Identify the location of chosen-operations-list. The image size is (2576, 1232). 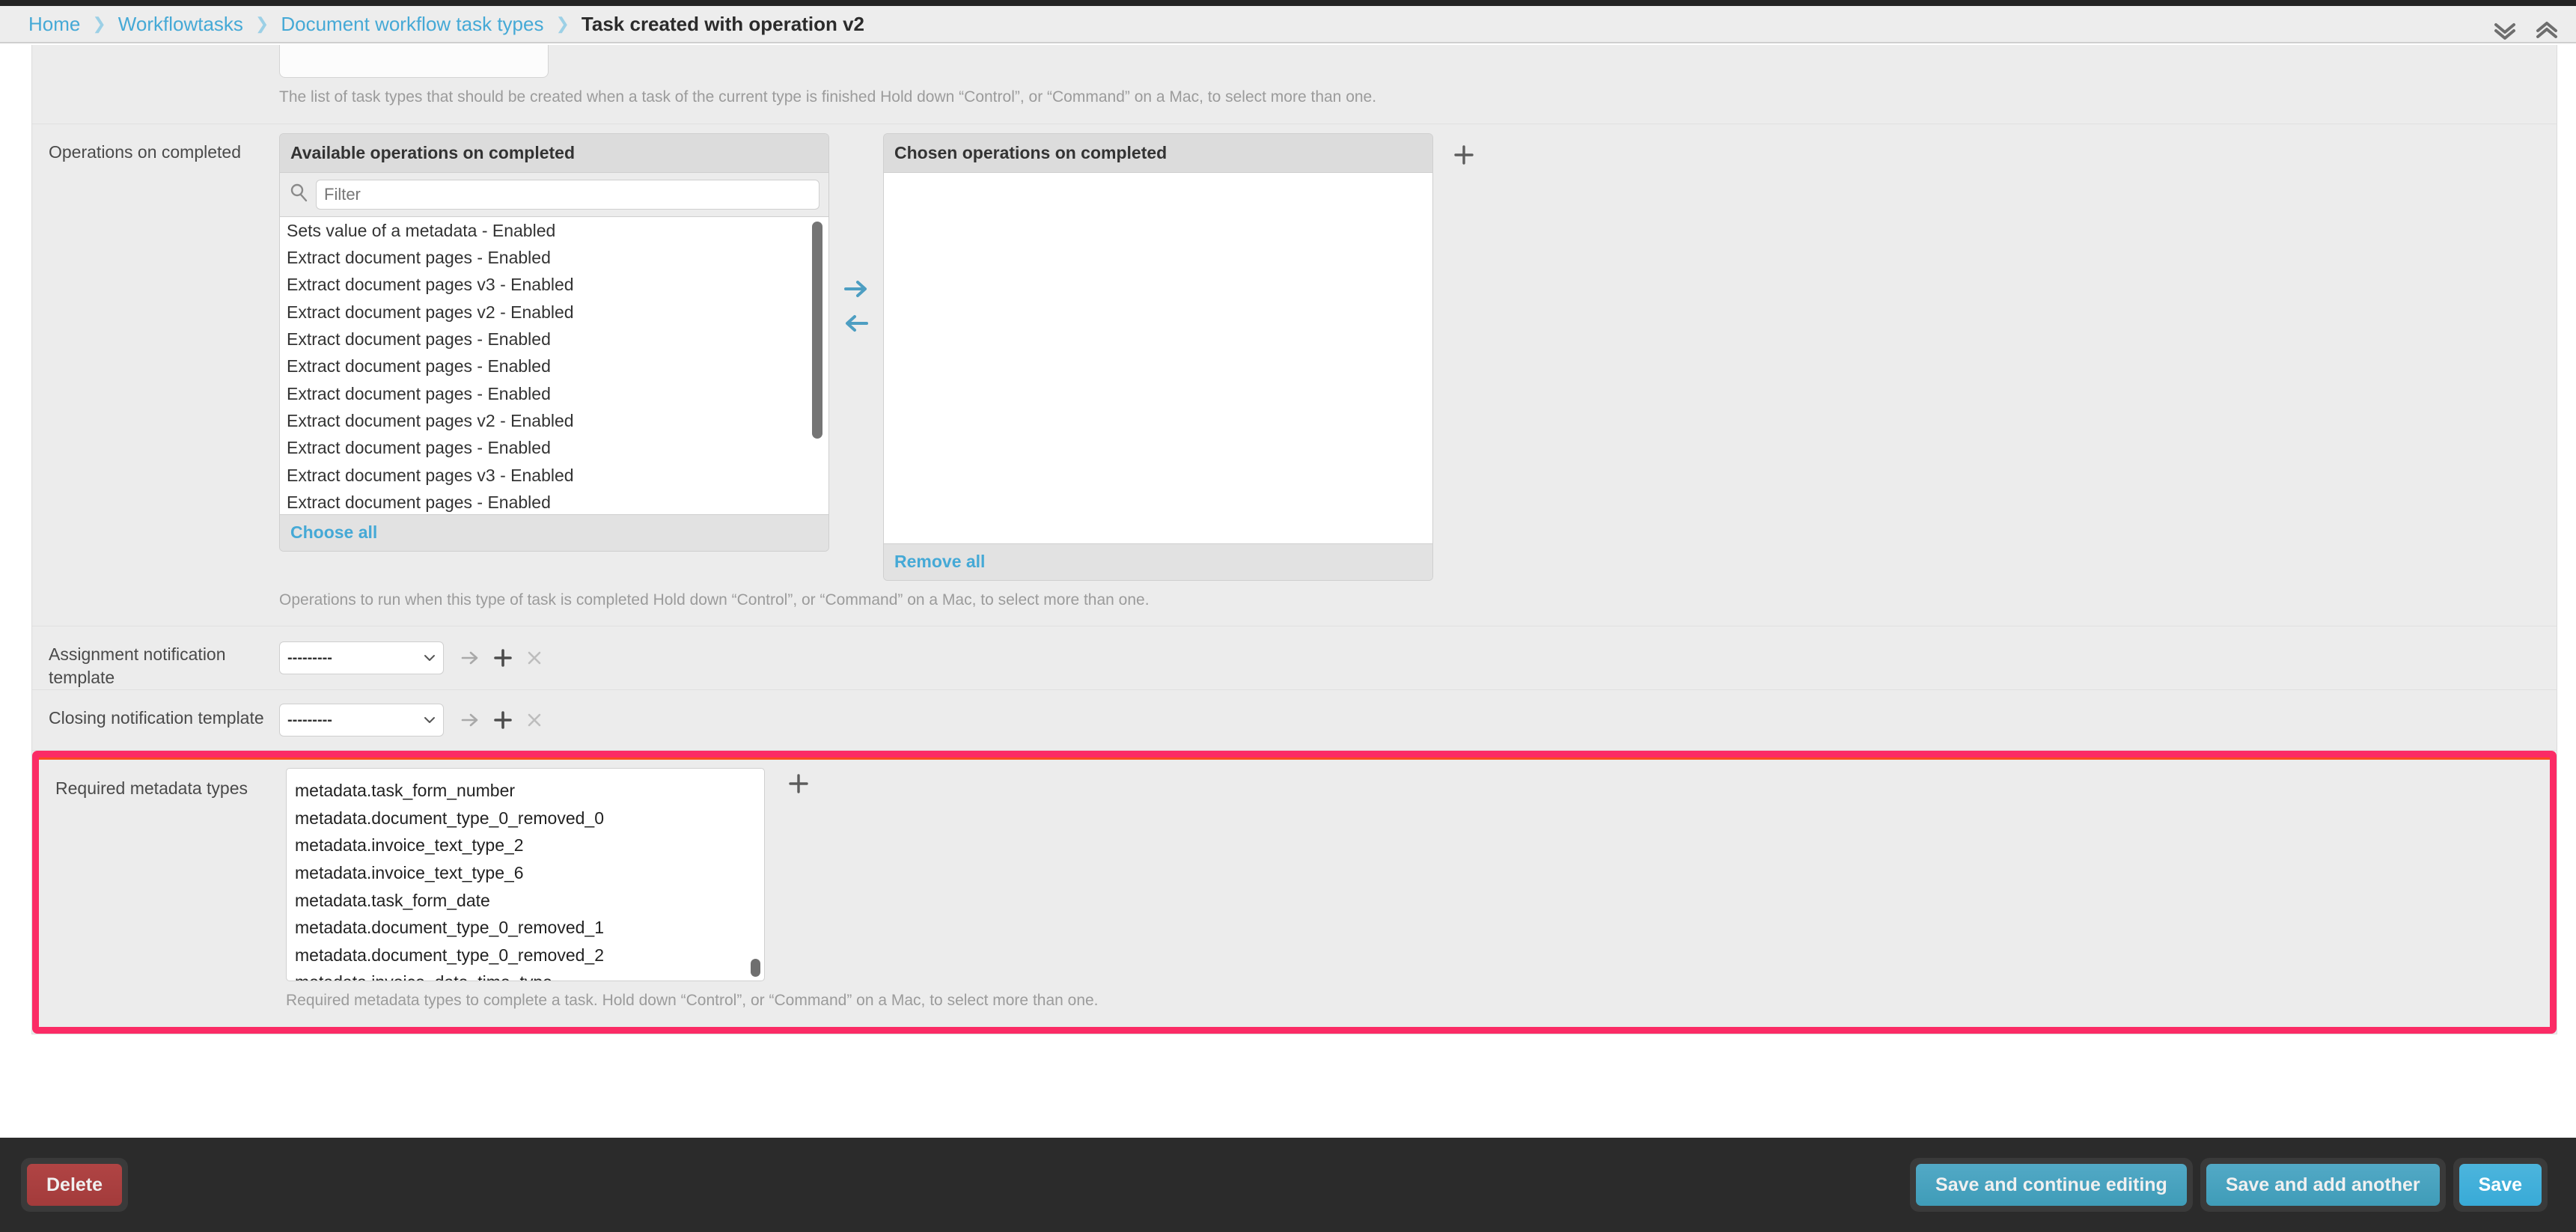
(1158, 358).